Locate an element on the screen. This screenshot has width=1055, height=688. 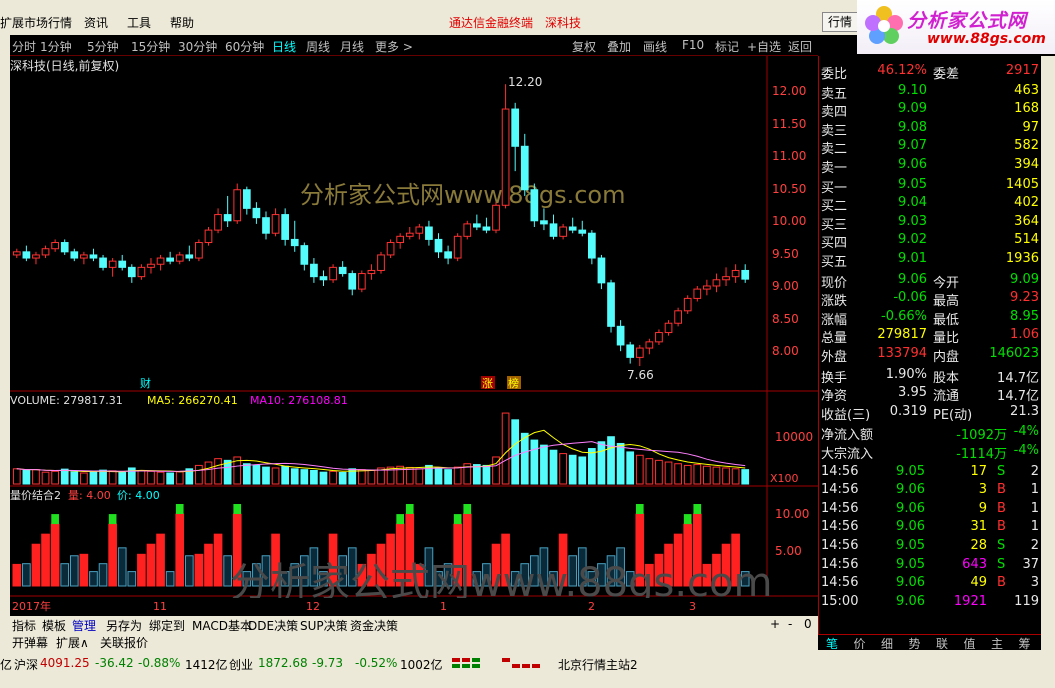
tab-indicator: 指标 is located at coordinates (24, 625).